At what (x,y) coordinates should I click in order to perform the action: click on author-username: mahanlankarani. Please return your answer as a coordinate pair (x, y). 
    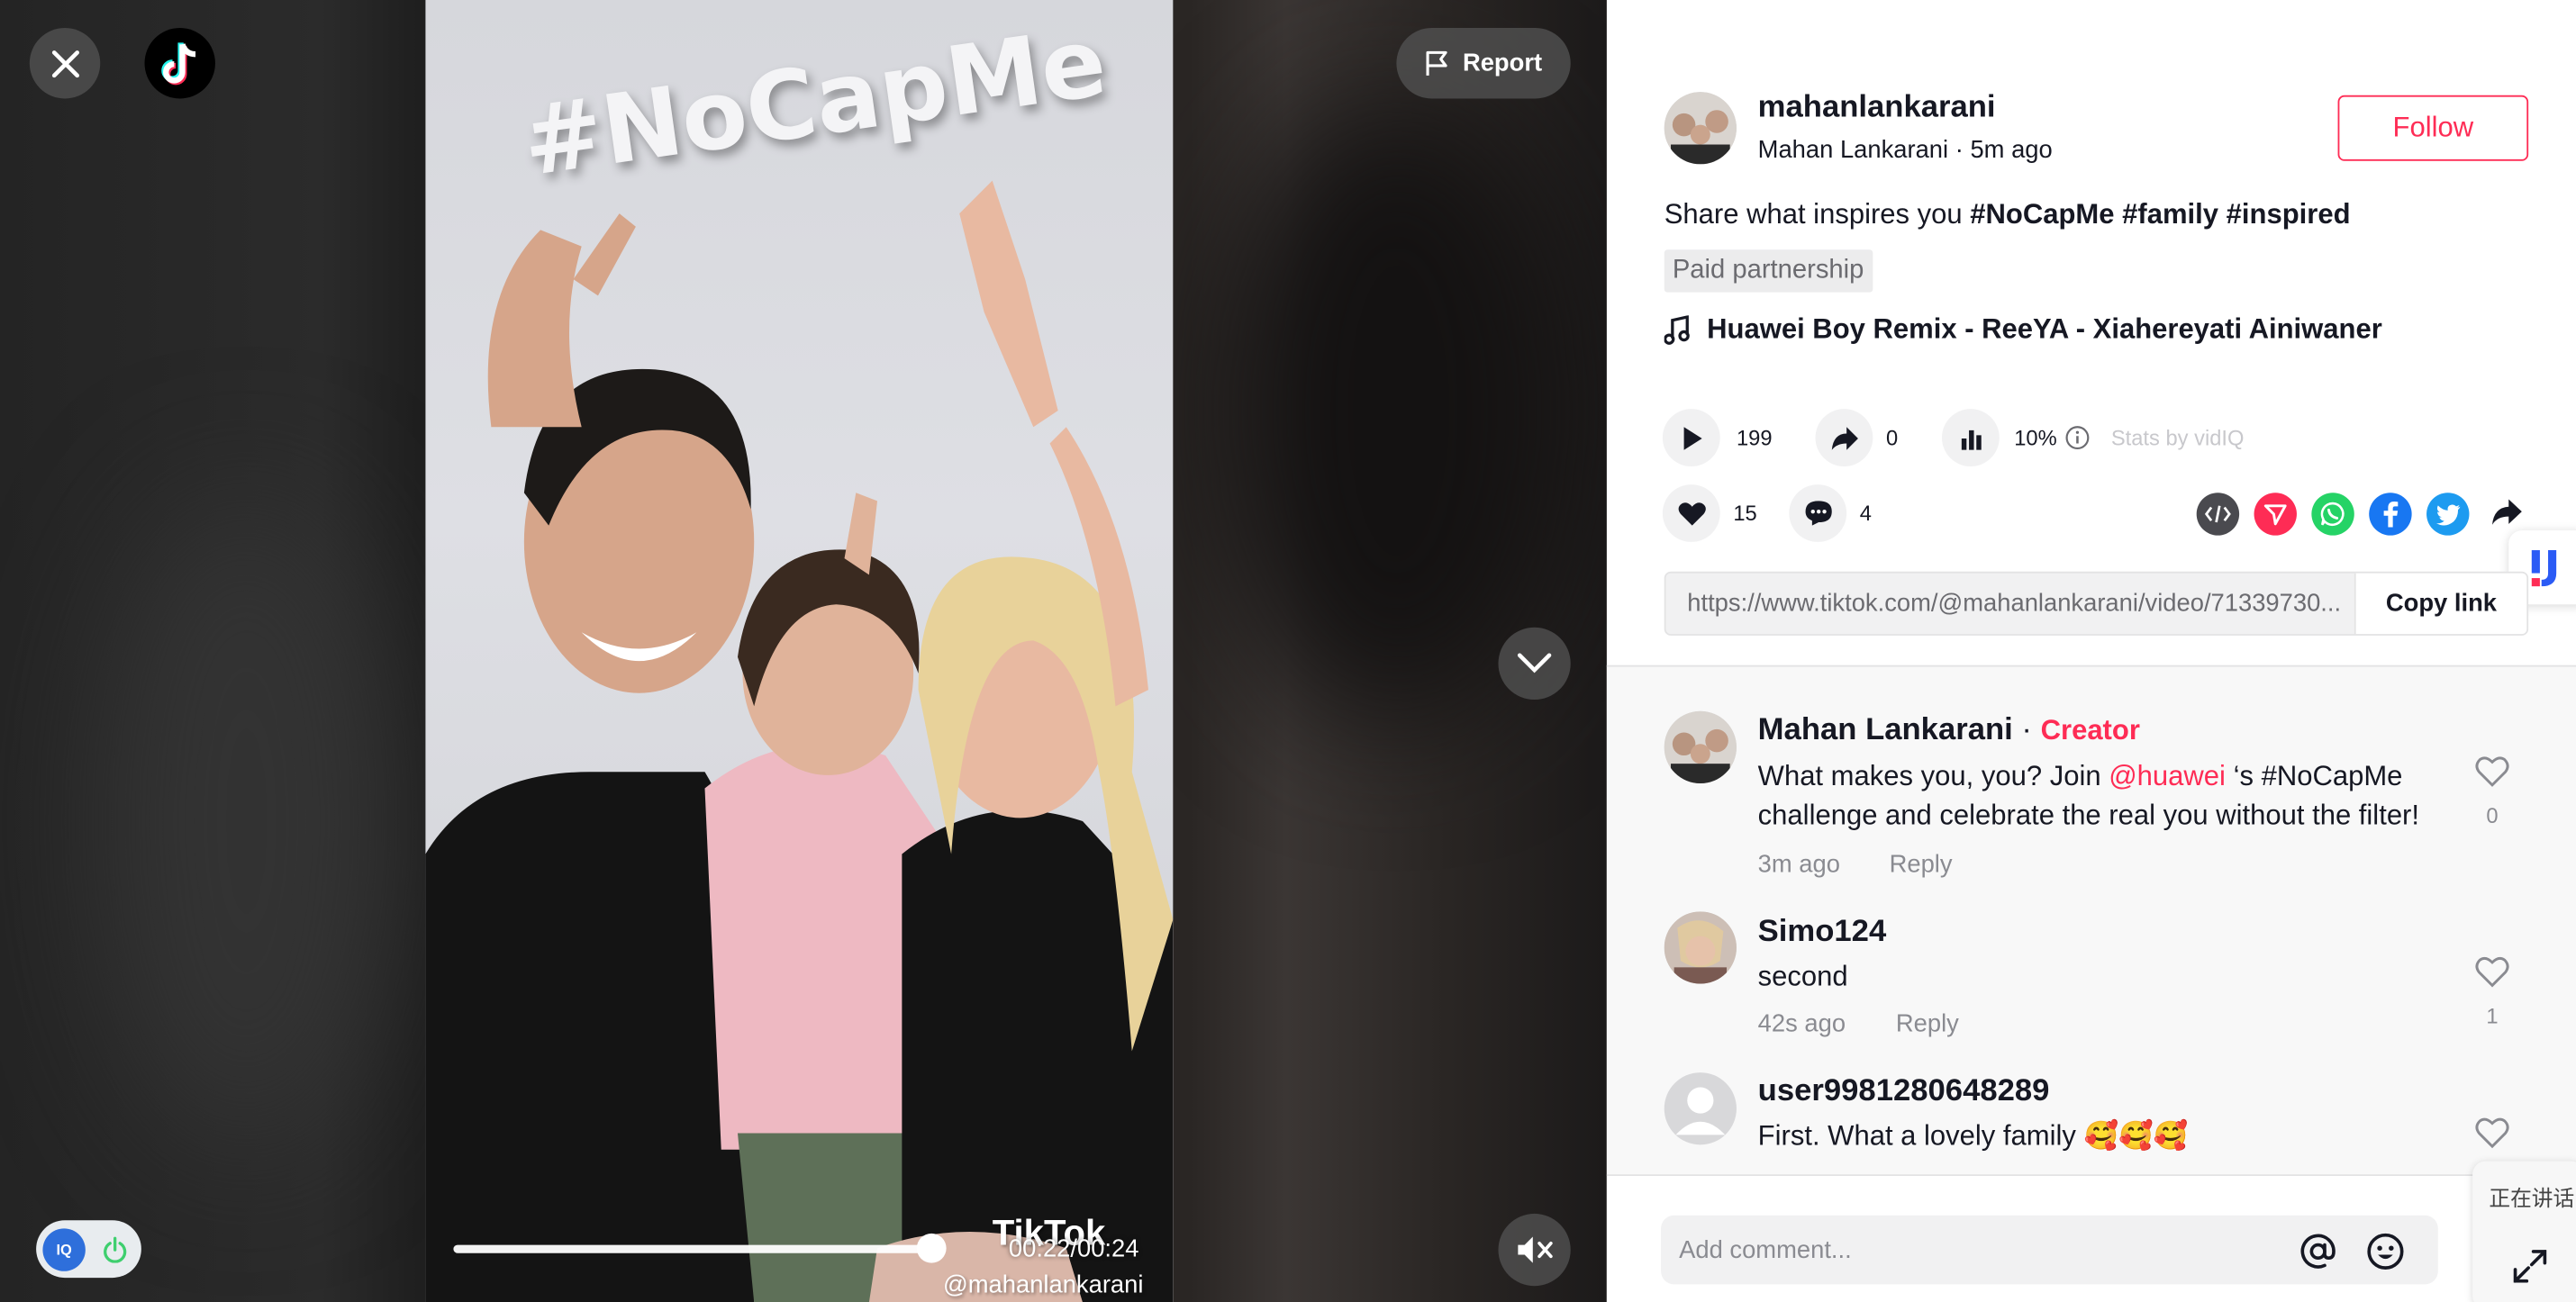
    Looking at the image, I should click on (1877, 108).